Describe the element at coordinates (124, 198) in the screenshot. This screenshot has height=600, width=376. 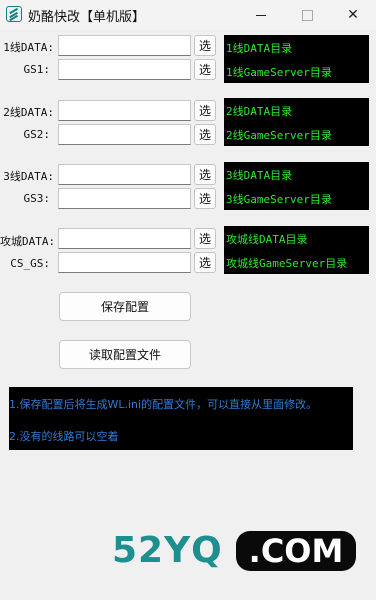
I see `line3-gs-input` at that location.